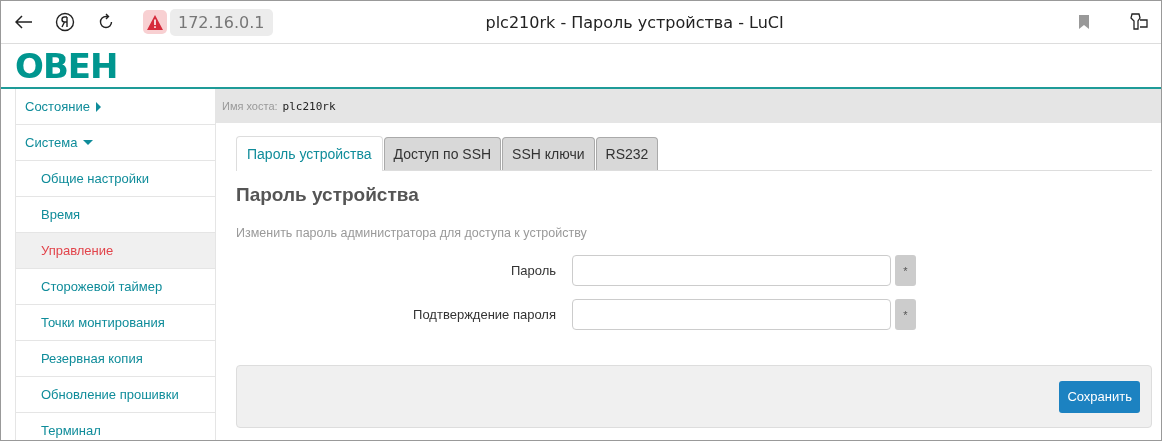 Image resolution: width=1162 pixels, height=441 pixels. I want to click on submenu-item: Резервная копия, so click(115, 359).